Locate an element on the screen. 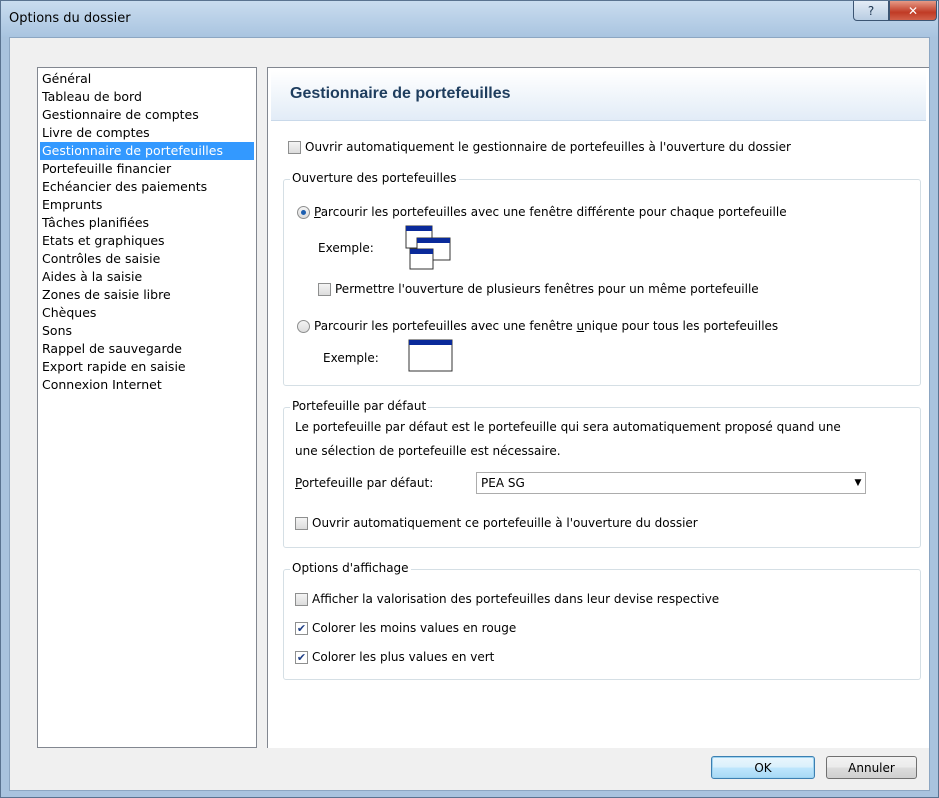 The image size is (939, 798). close-icon: ✕ is located at coordinates (913, 10).